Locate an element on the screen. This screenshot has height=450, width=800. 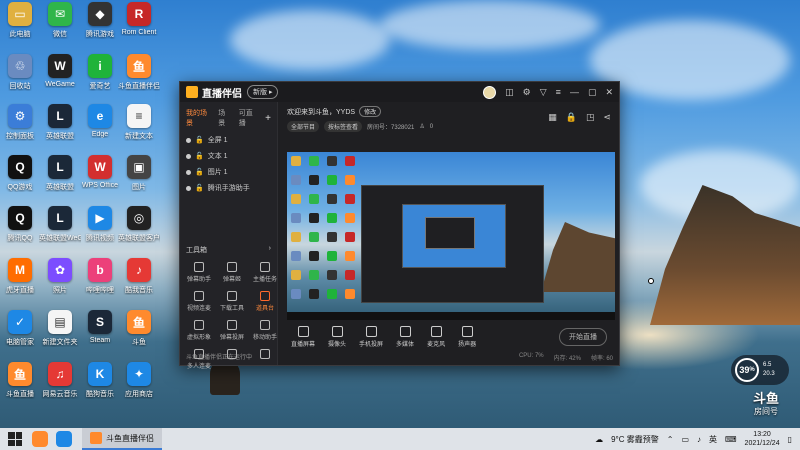
desktop-icon: S Steam is located at coordinates (100, 327).